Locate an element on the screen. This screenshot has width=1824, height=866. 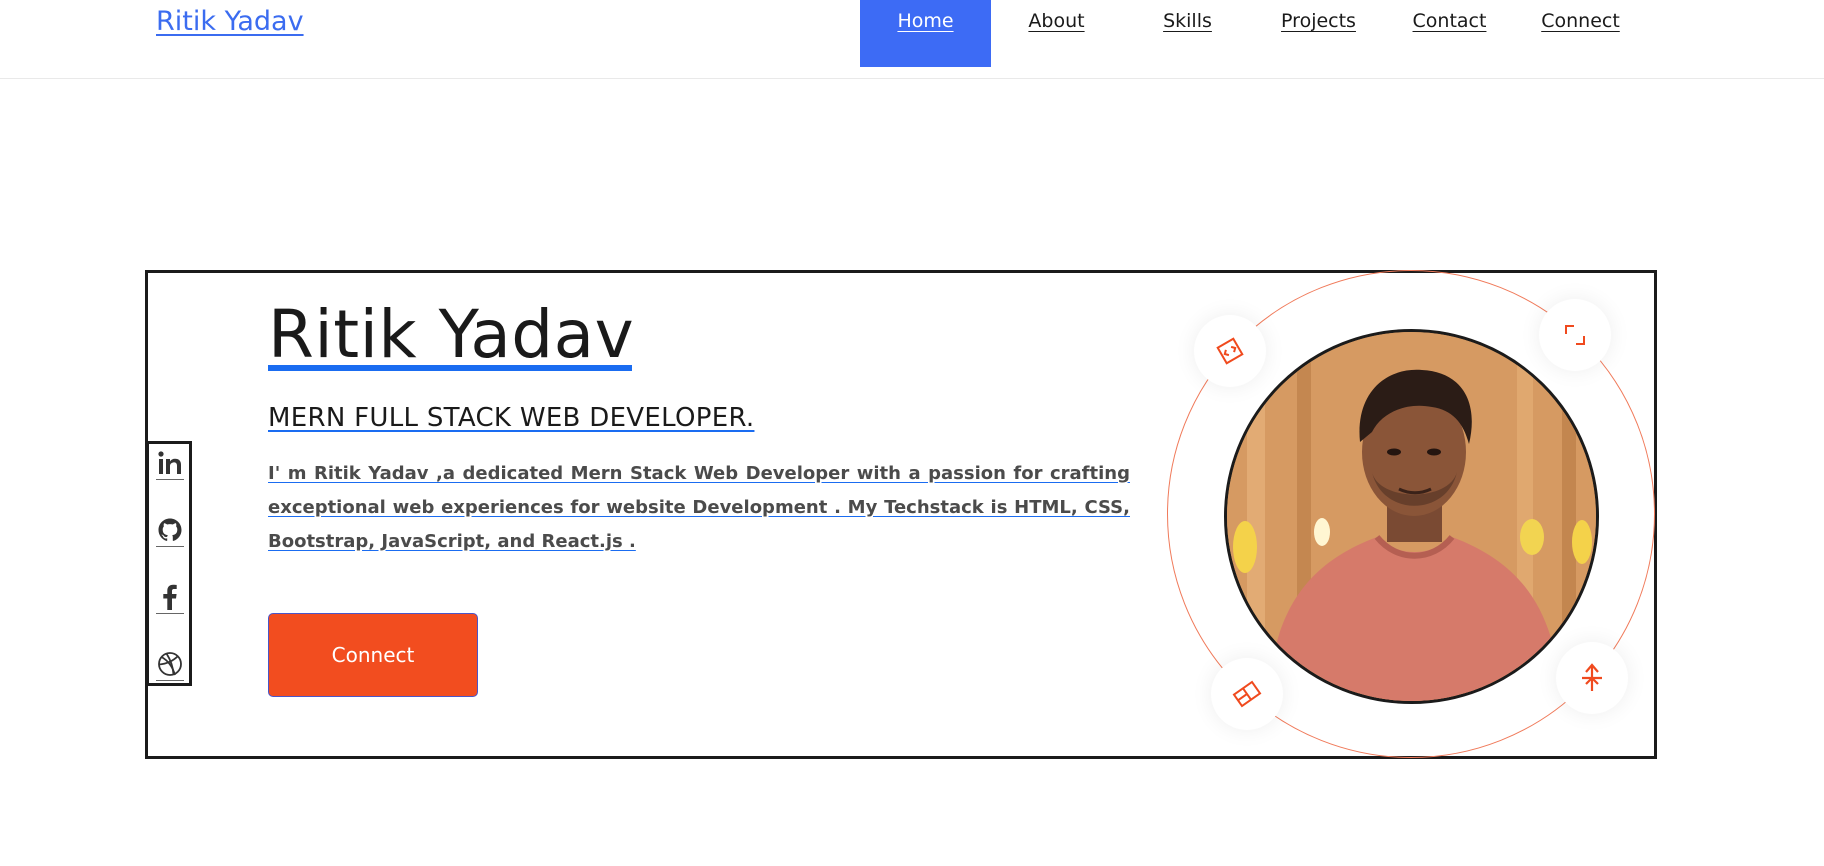
code-icon is located at coordinates (1230, 351).